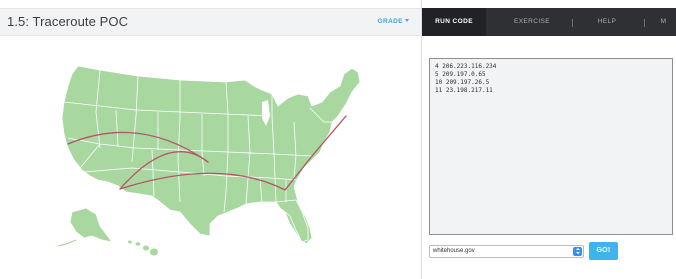 This screenshot has height=279, width=676. What do you see at coordinates (532, 22) in the screenshot?
I see `tab-exercise: EXERCISE` at bounding box center [532, 22].